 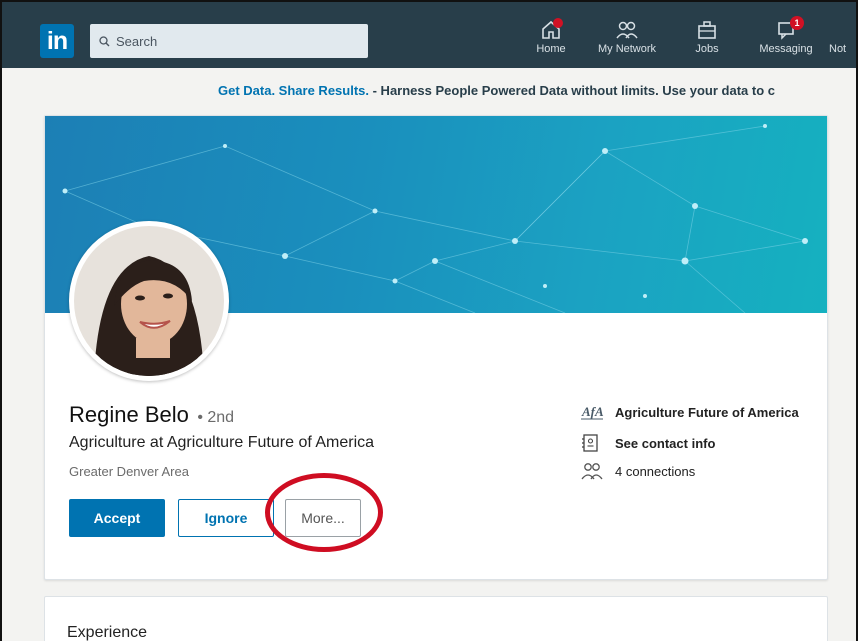 I want to click on connection-degree: • 2nd, so click(x=216, y=417).